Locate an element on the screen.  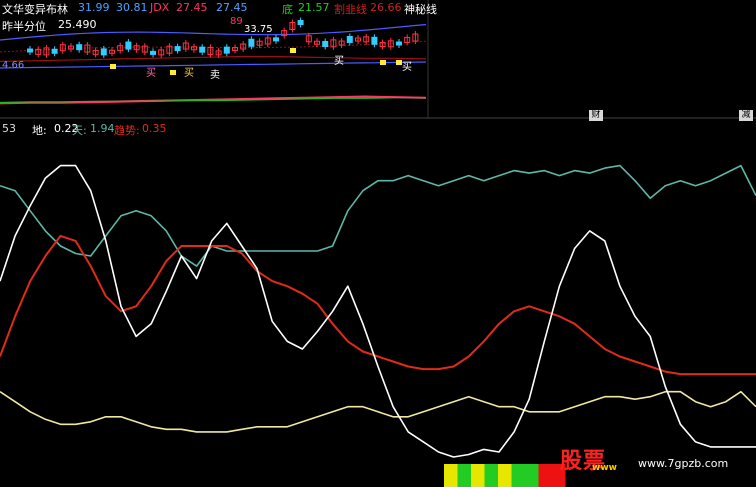
buy-label-2: 买 is located at coordinates (189, 73).